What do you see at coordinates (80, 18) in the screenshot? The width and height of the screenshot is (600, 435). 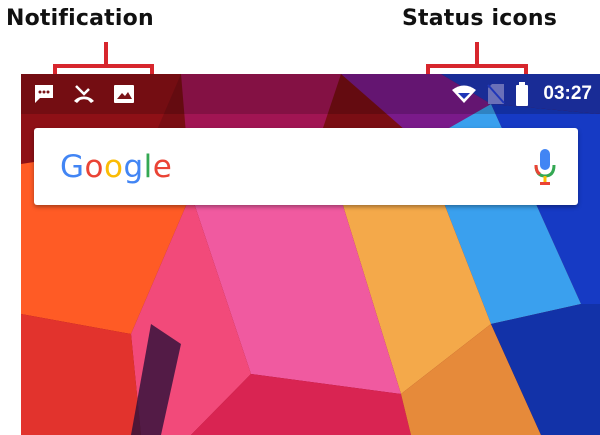 I see `notification-callout-label: Notification` at bounding box center [80, 18].